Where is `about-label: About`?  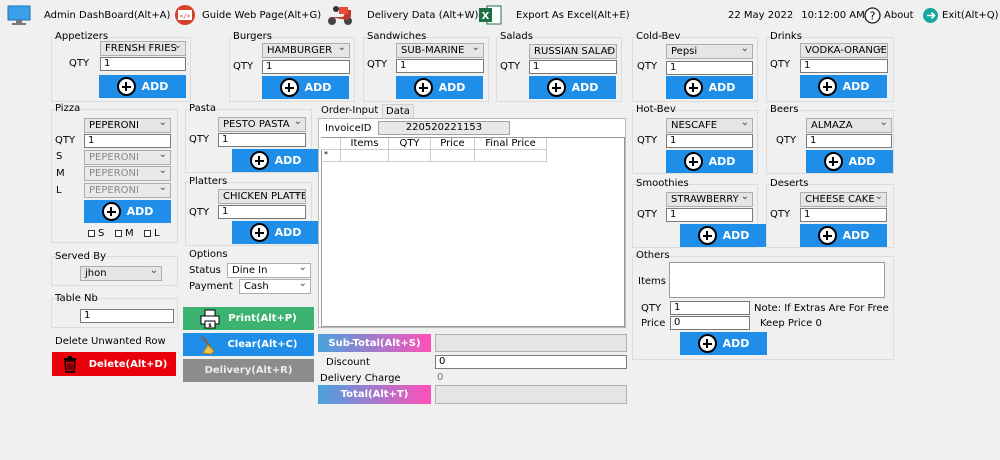
about-label: About is located at coordinates (899, 15).